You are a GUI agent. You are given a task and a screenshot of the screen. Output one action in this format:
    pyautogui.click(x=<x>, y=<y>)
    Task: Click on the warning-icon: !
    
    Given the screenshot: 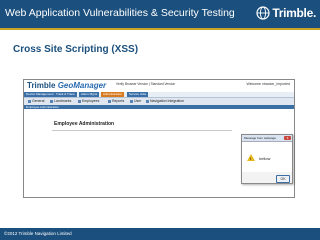 What is the action you would take?
    pyautogui.click(x=251, y=157)
    